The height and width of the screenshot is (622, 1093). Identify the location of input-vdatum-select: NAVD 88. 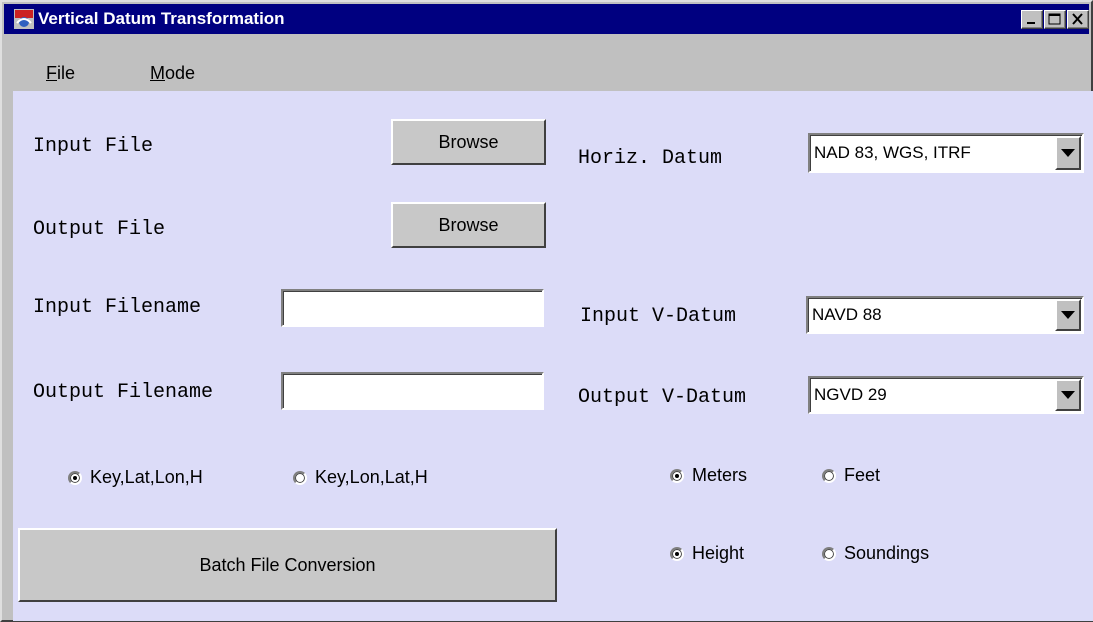
(945, 315).